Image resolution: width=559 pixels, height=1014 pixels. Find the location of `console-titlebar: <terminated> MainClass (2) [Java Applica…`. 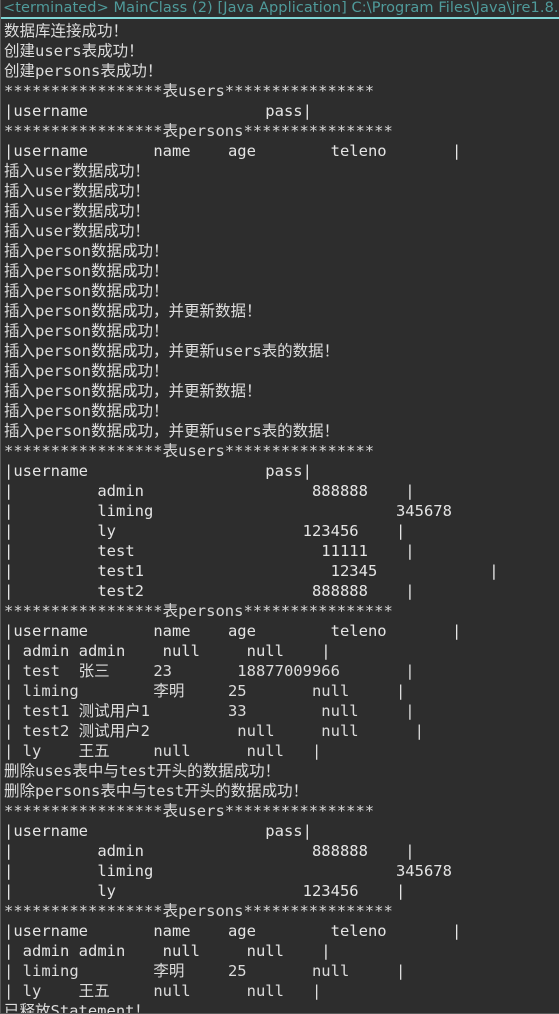

console-titlebar: <terminated> MainClass (2) [Java Applica… is located at coordinates (280, 9).